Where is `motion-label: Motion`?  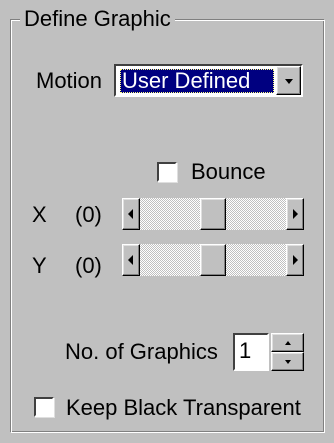 motion-label: Motion is located at coordinates (69, 80).